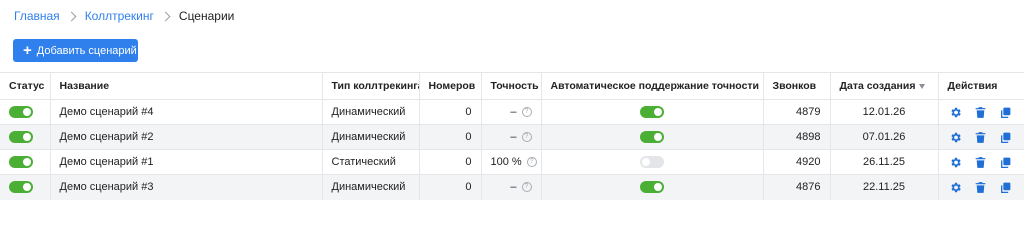  Describe the element at coordinates (922, 86) in the screenshot. I see `sort-desc-icon` at that location.